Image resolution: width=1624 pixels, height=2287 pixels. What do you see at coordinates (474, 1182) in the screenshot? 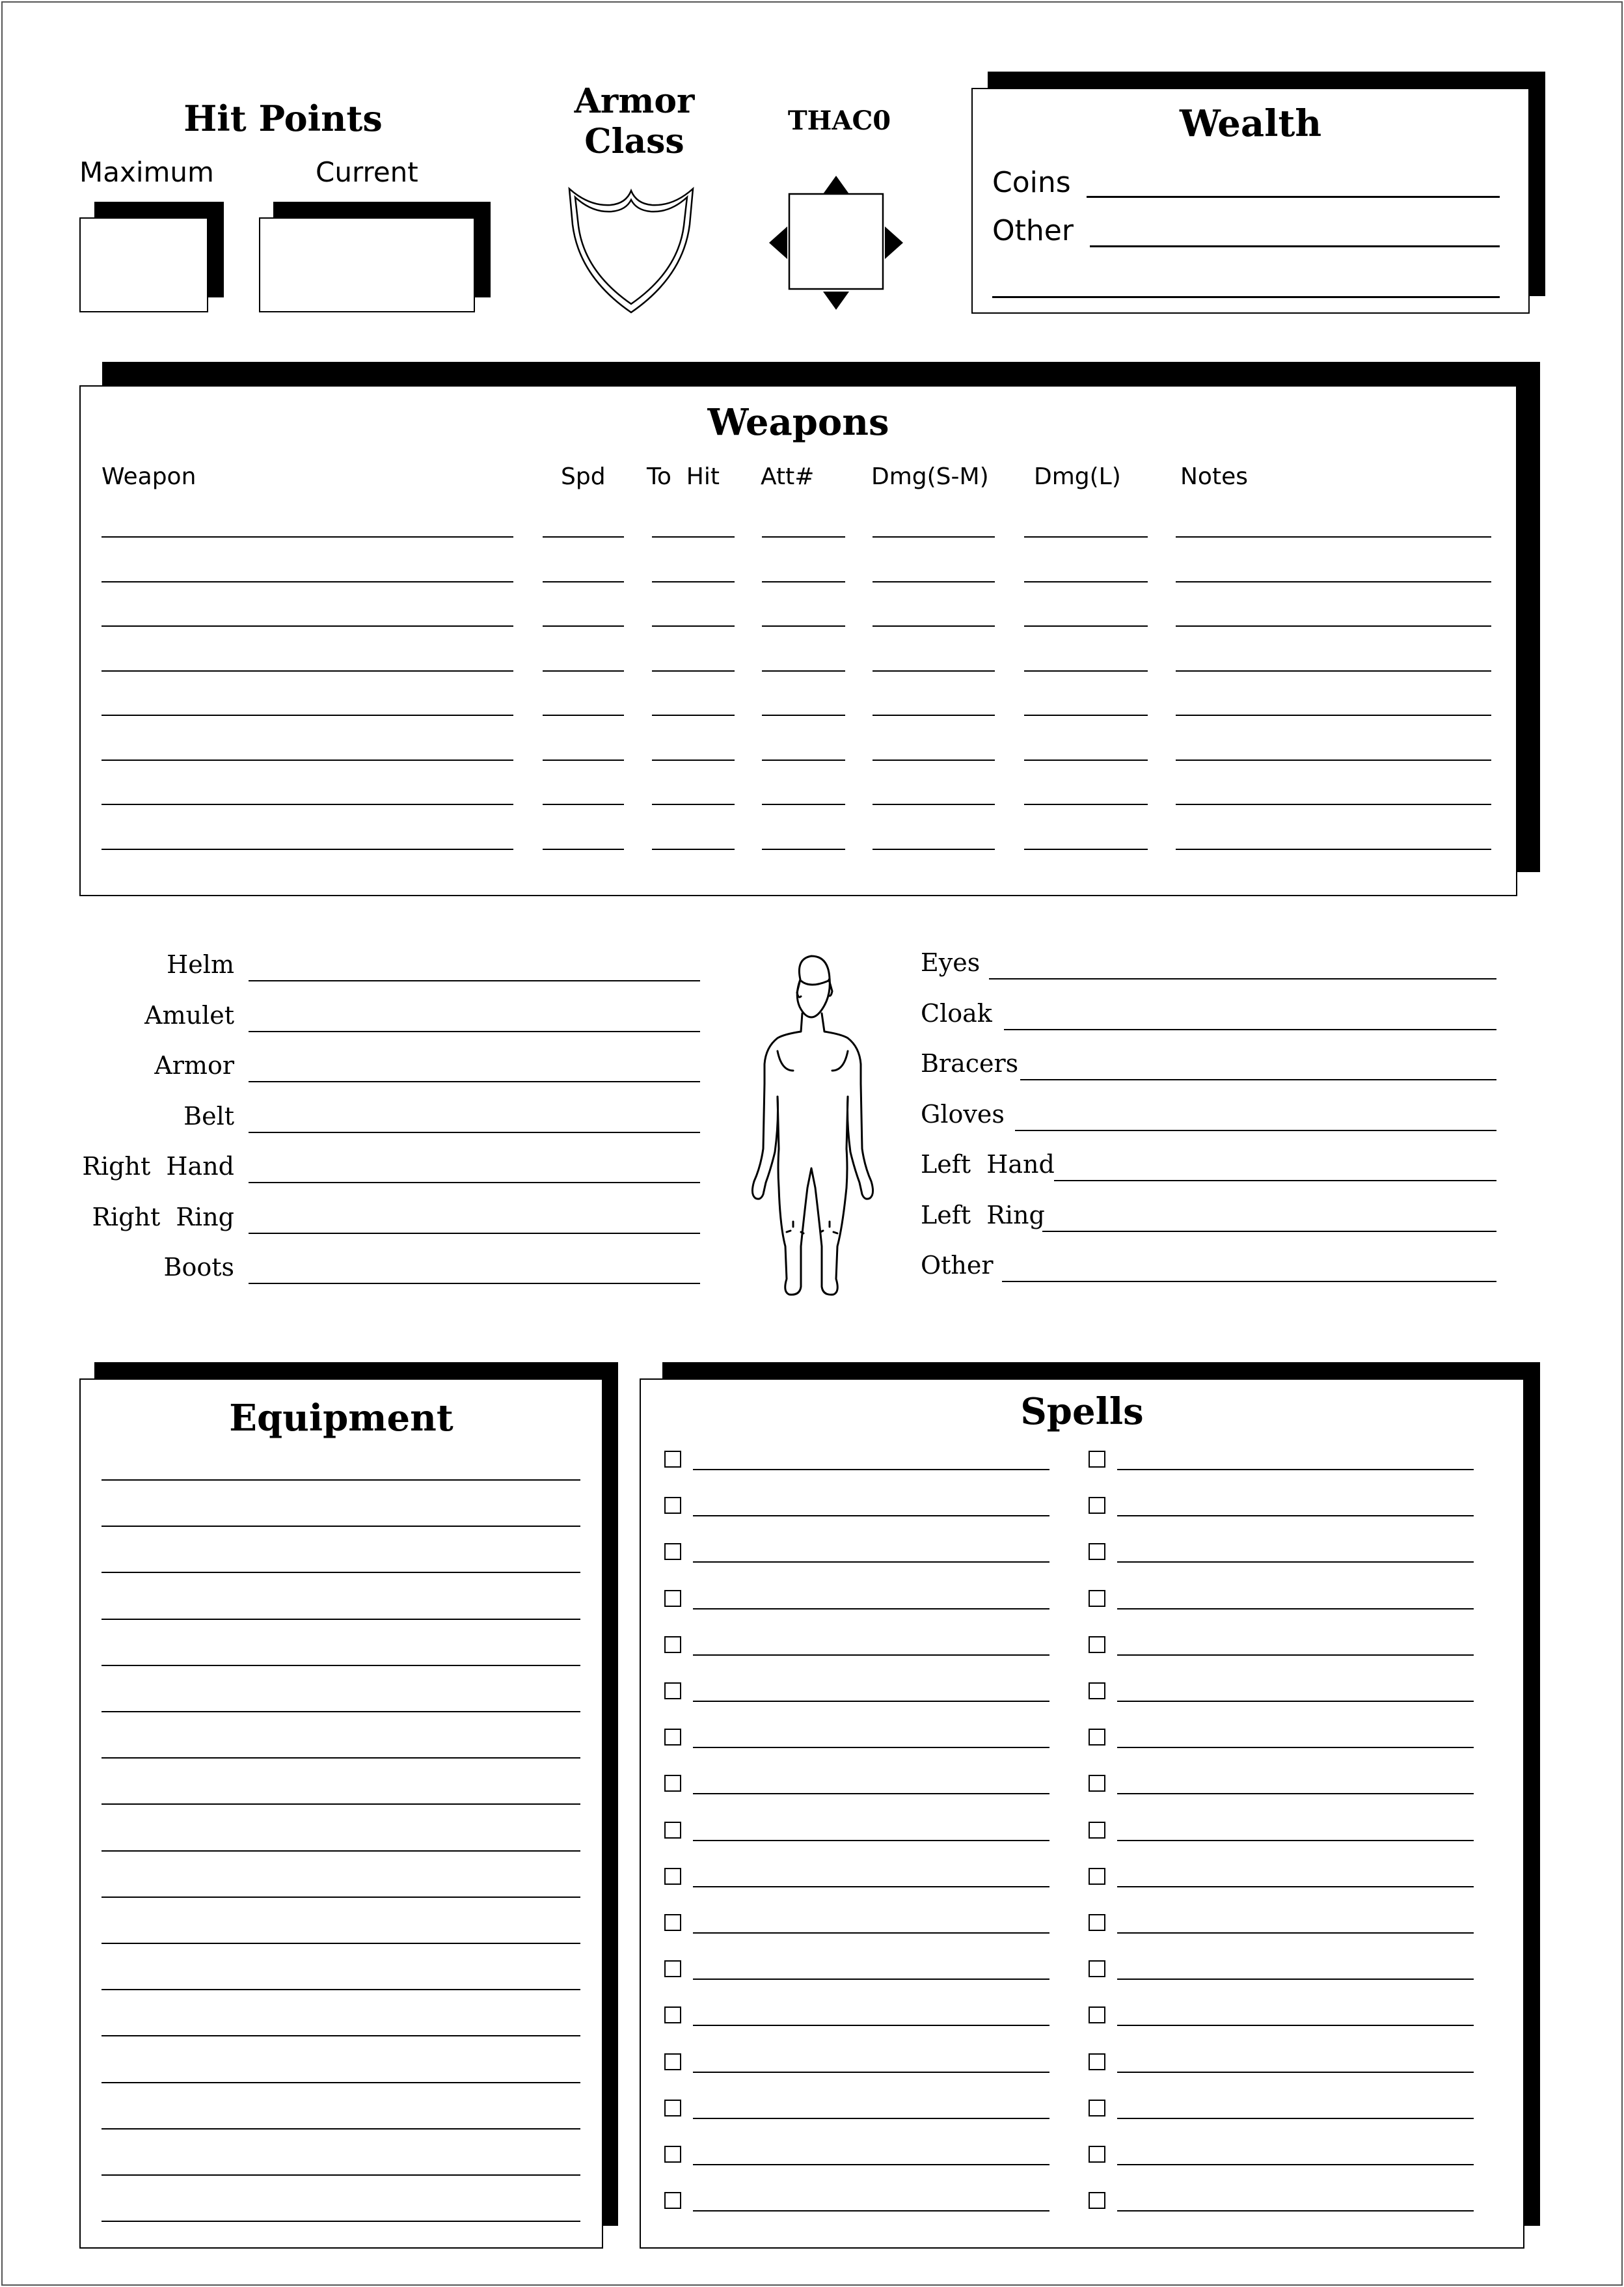
I see `slot-field-right-hand` at bounding box center [474, 1182].